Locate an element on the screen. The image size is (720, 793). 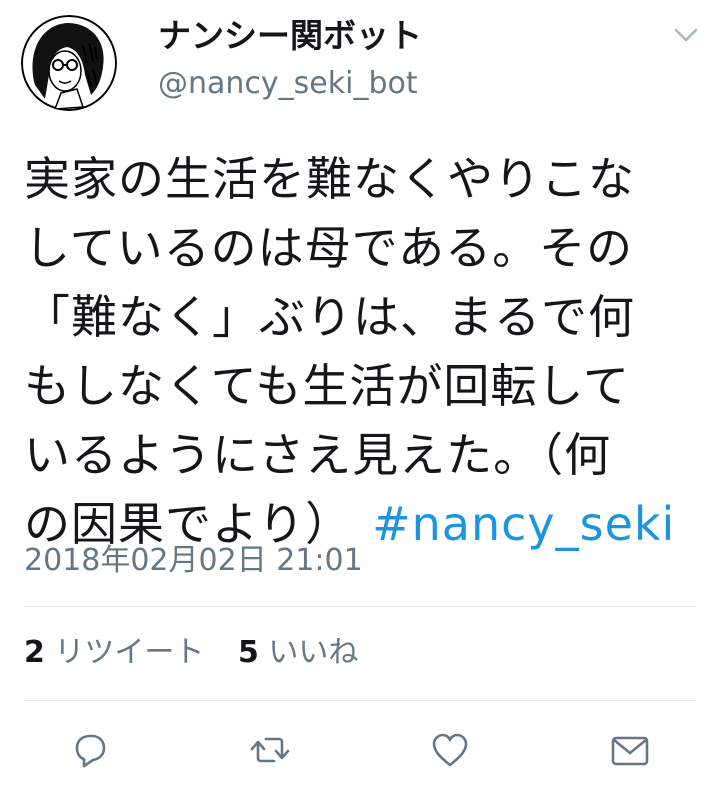
like-count: 5 is located at coordinates (248, 652).